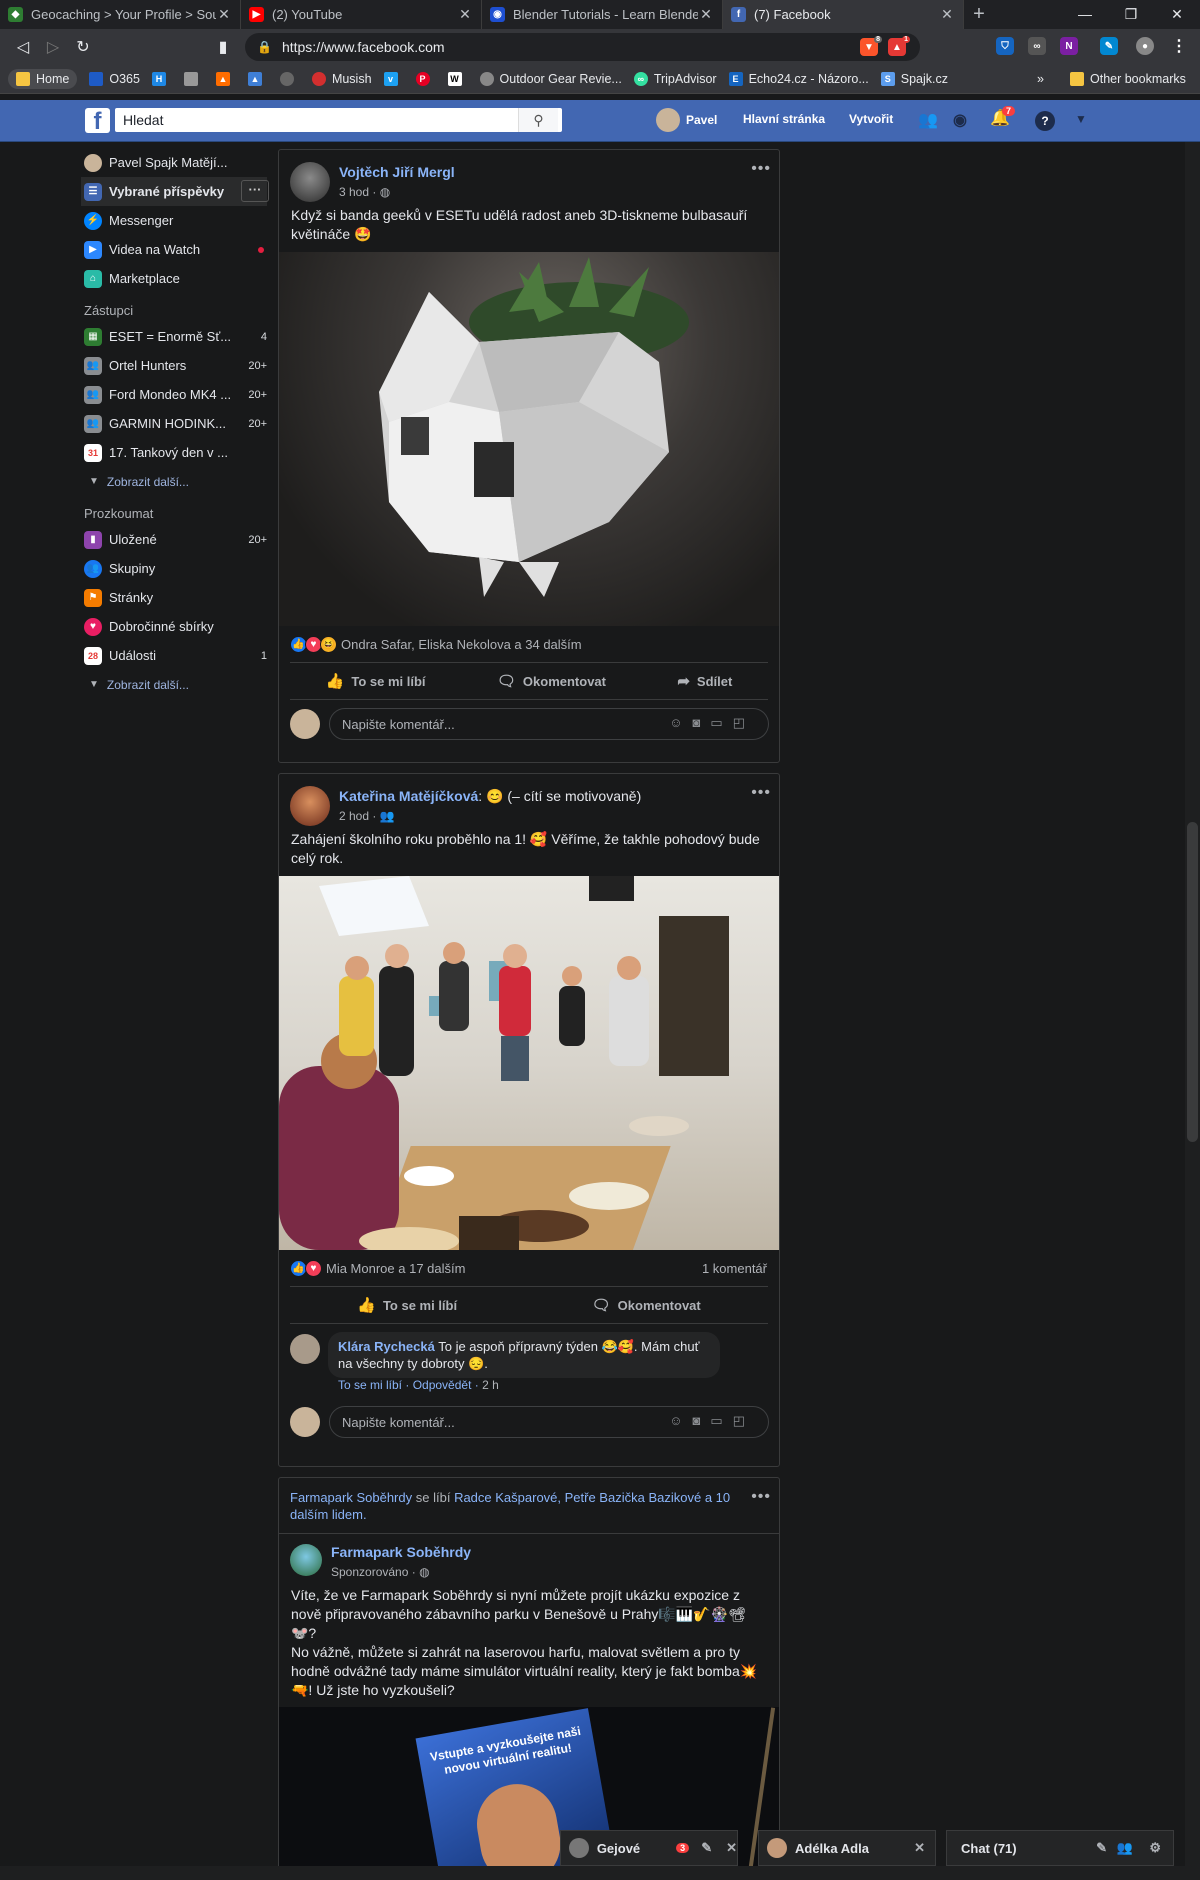 The image size is (1200, 1880). What do you see at coordinates (338, 120) in the screenshot?
I see `search-input: Hledat ⚲` at bounding box center [338, 120].